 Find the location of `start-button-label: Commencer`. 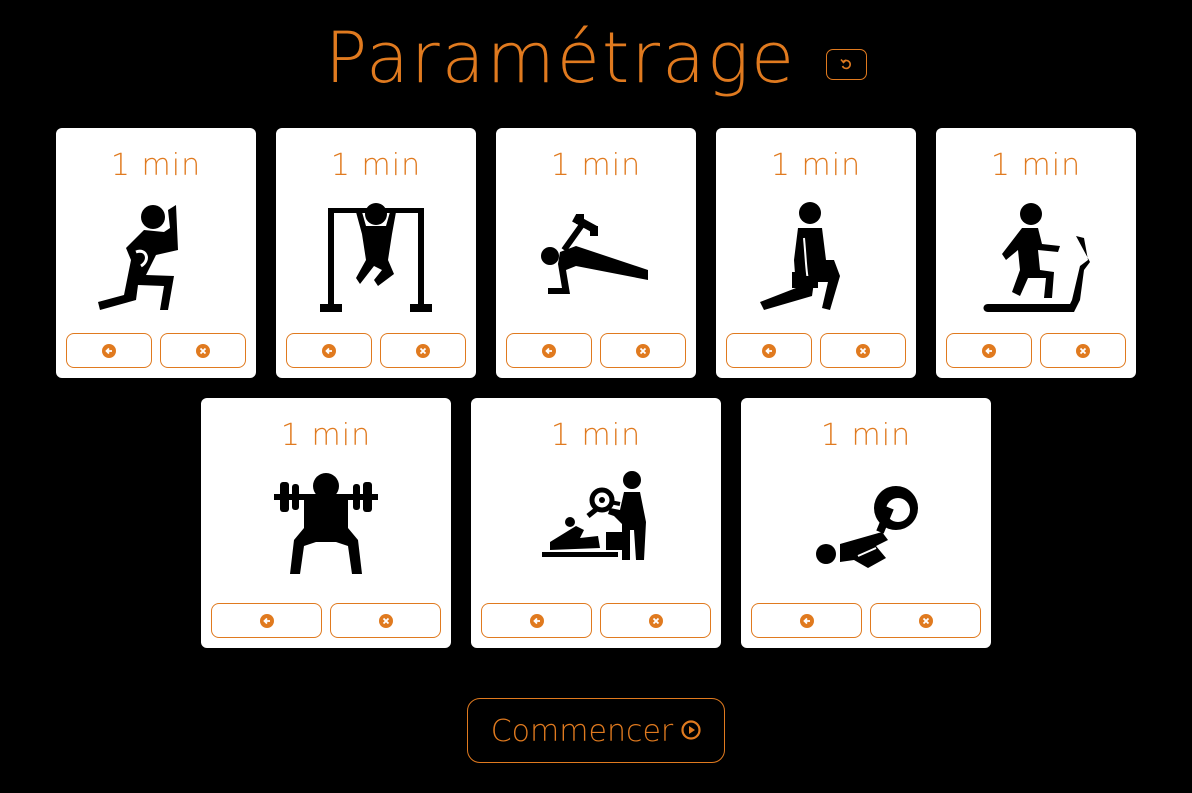

start-button-label: Commencer is located at coordinates (582, 731).